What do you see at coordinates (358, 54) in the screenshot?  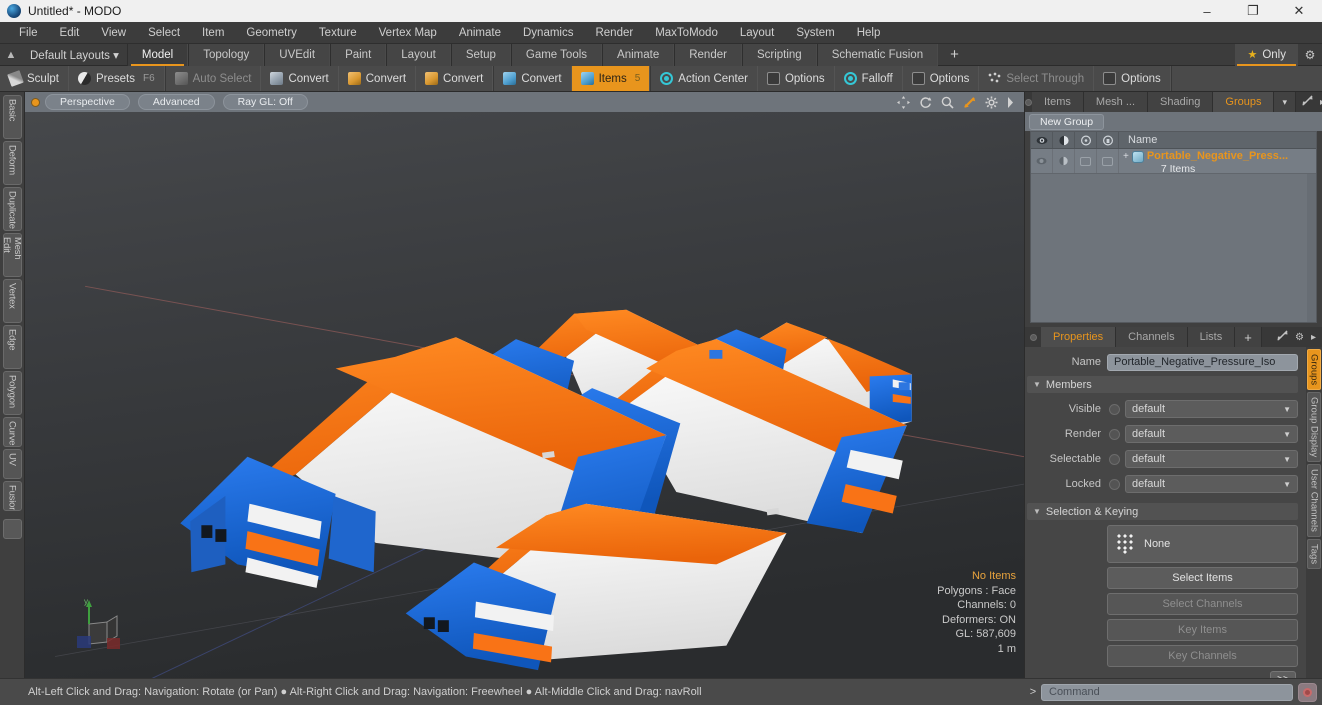 I see `layout-tab-paint: Paint` at bounding box center [358, 54].